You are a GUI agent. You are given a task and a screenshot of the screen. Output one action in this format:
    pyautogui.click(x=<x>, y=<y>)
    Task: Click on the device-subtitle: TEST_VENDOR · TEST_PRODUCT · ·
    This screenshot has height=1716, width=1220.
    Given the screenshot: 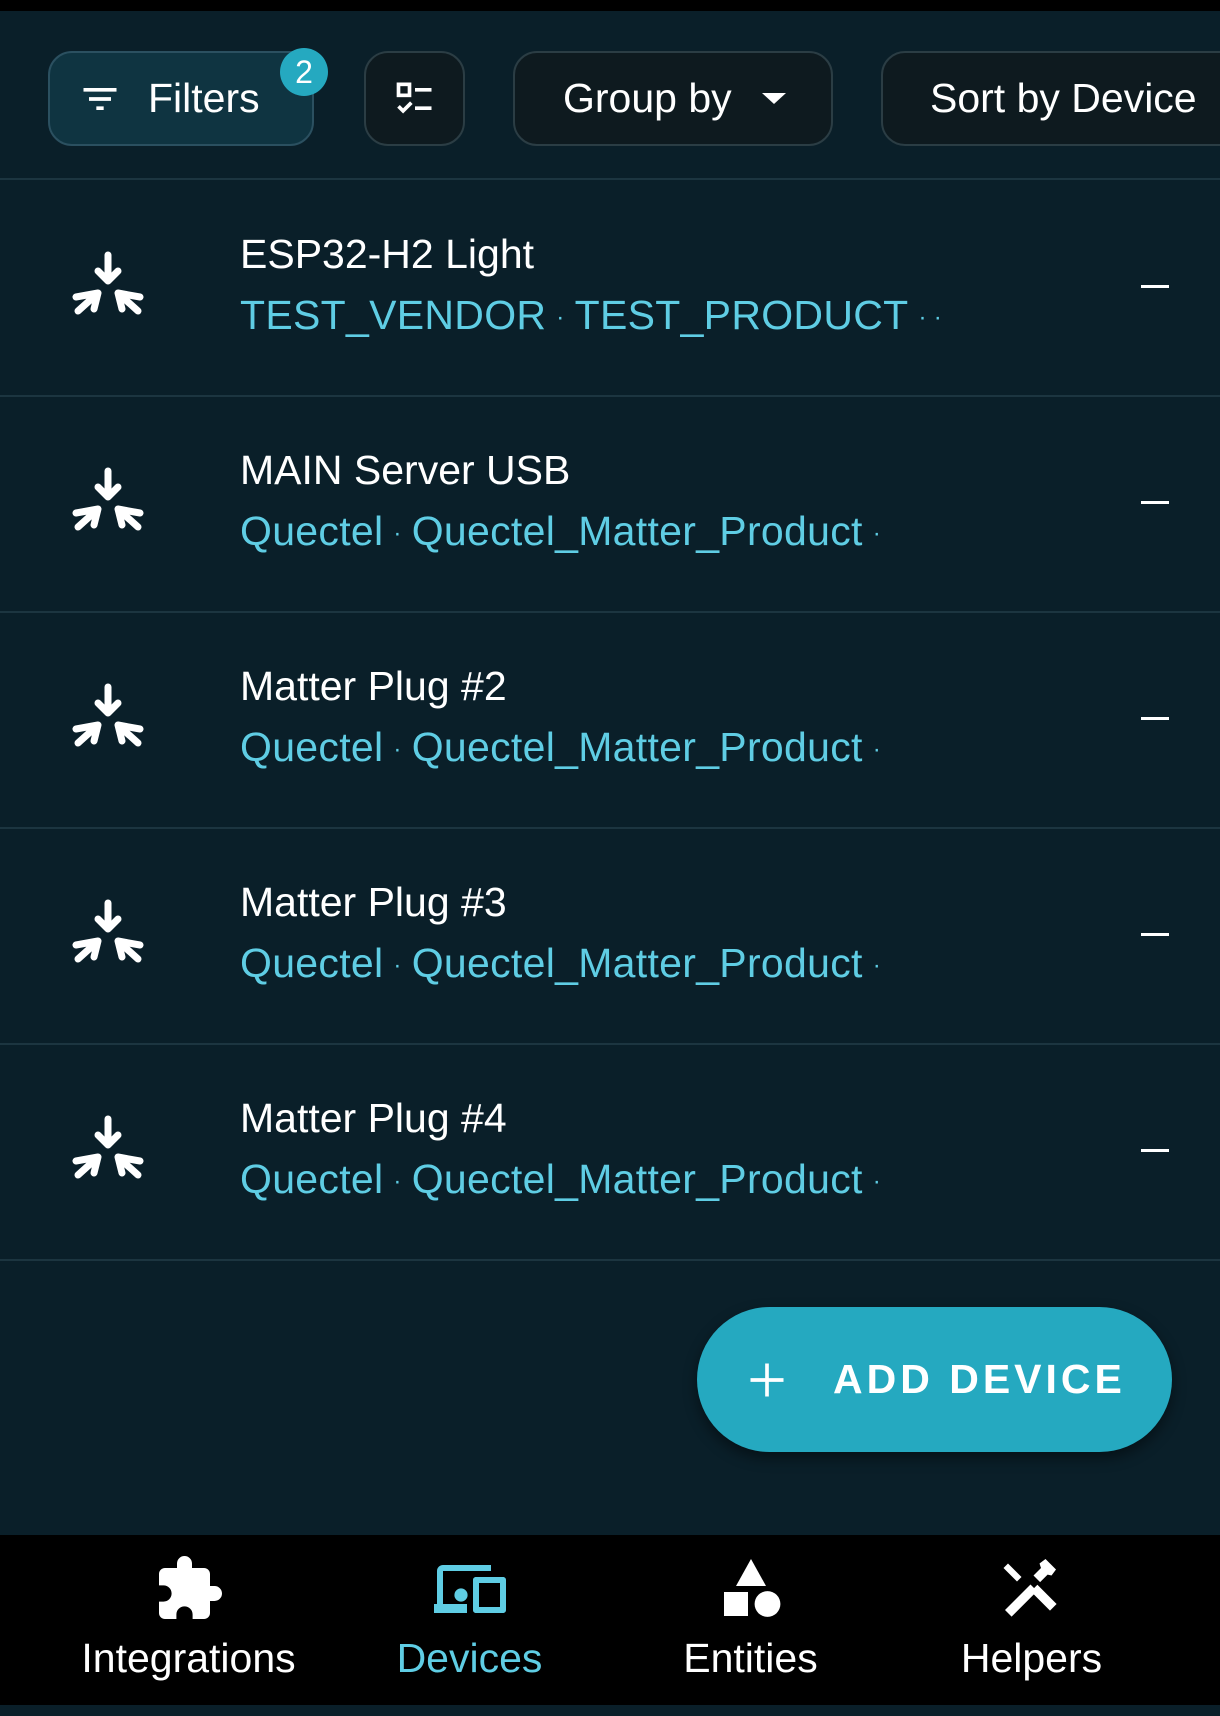 What is the action you would take?
    pyautogui.click(x=591, y=315)
    